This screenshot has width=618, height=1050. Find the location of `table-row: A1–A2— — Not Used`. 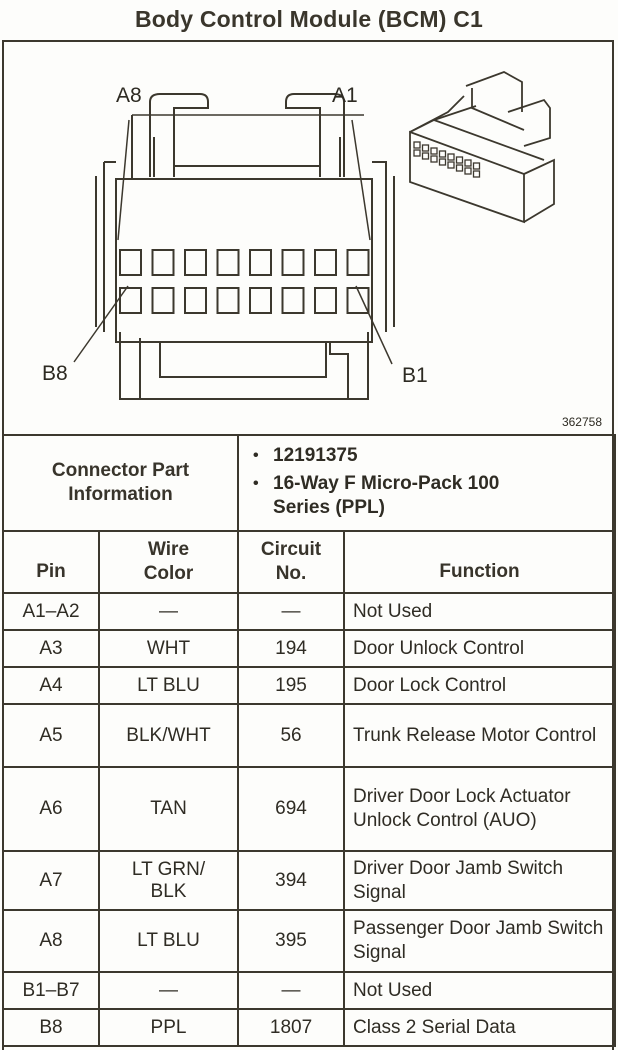

table-row: A1–A2— — Not Used is located at coordinates (309, 611).